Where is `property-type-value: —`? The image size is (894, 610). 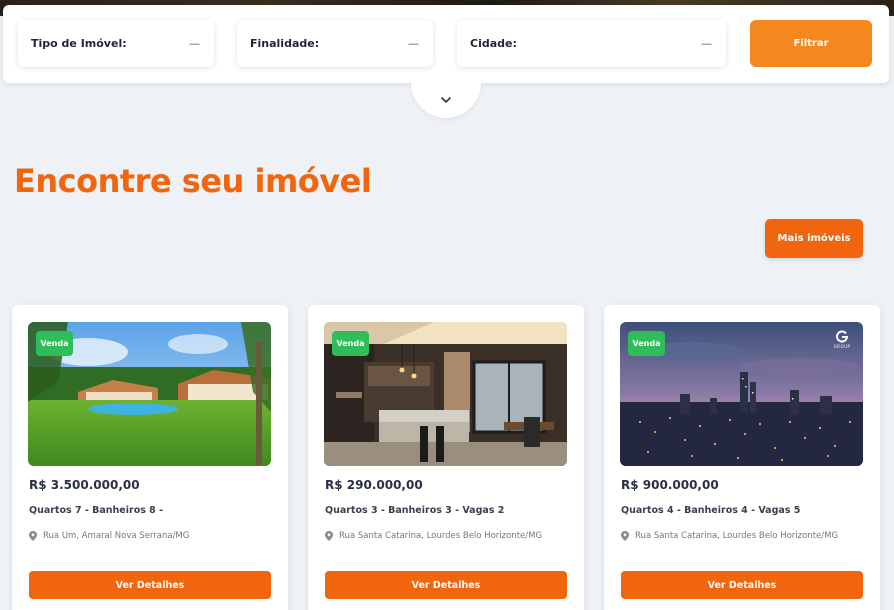 property-type-value: — is located at coordinates (194, 43).